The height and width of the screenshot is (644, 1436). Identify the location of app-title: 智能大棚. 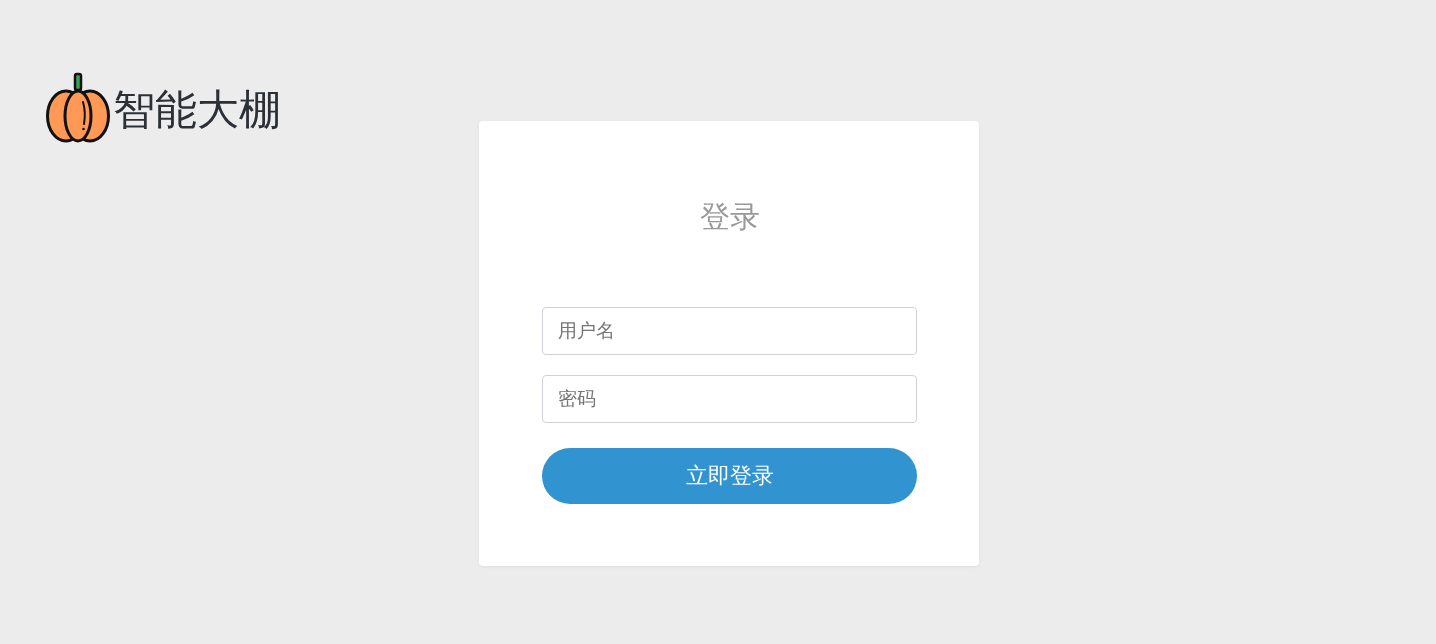
(197, 109).